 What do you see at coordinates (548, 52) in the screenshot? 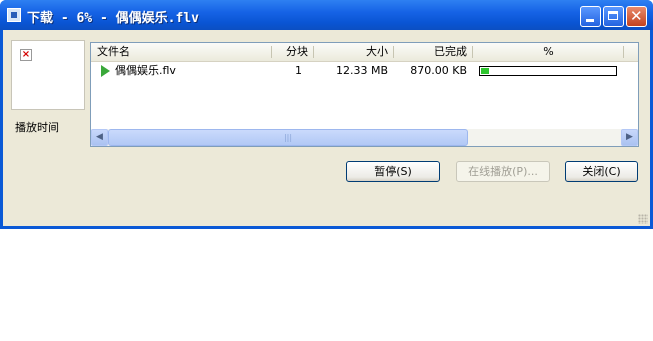
I see `column-percent: %` at bounding box center [548, 52].